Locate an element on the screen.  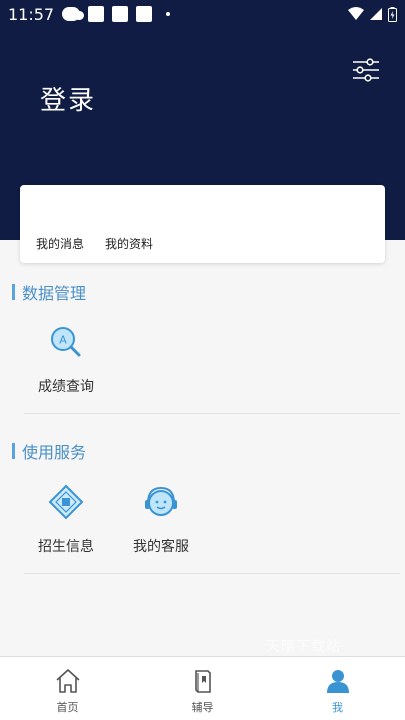
home-icon is located at coordinates (67, 681).